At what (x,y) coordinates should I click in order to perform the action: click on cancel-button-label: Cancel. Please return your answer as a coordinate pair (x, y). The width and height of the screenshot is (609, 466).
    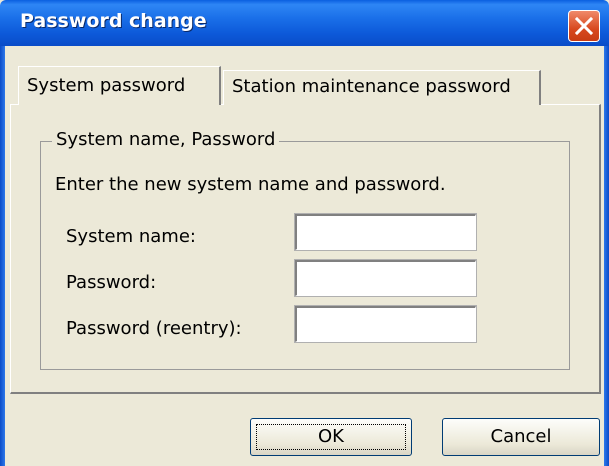
    Looking at the image, I should click on (521, 436).